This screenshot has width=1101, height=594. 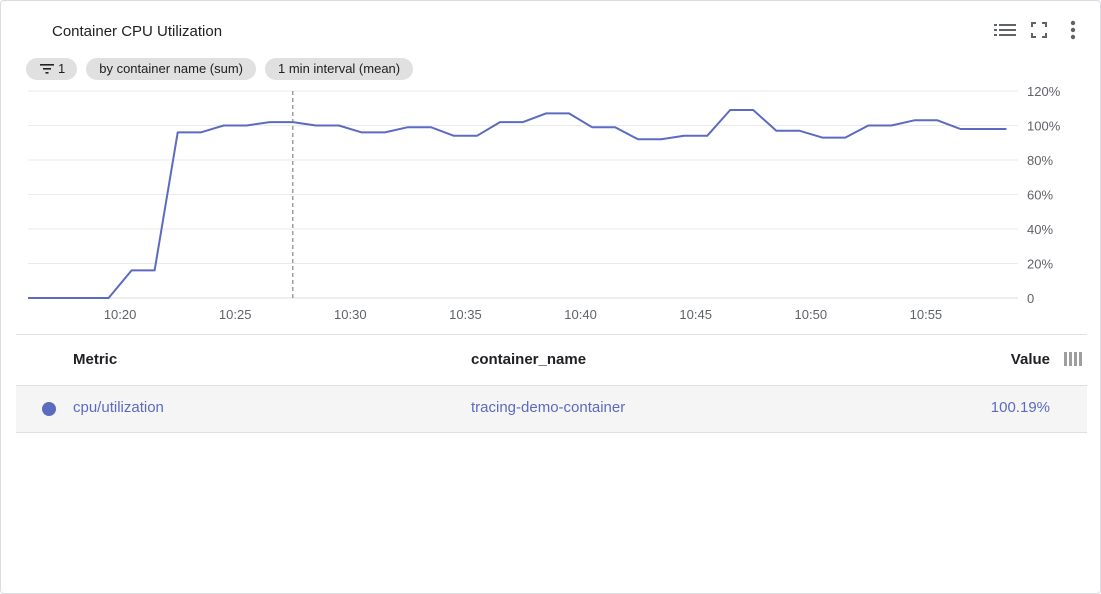 What do you see at coordinates (1020, 407) in the screenshot?
I see `value-cell: 100.19%` at bounding box center [1020, 407].